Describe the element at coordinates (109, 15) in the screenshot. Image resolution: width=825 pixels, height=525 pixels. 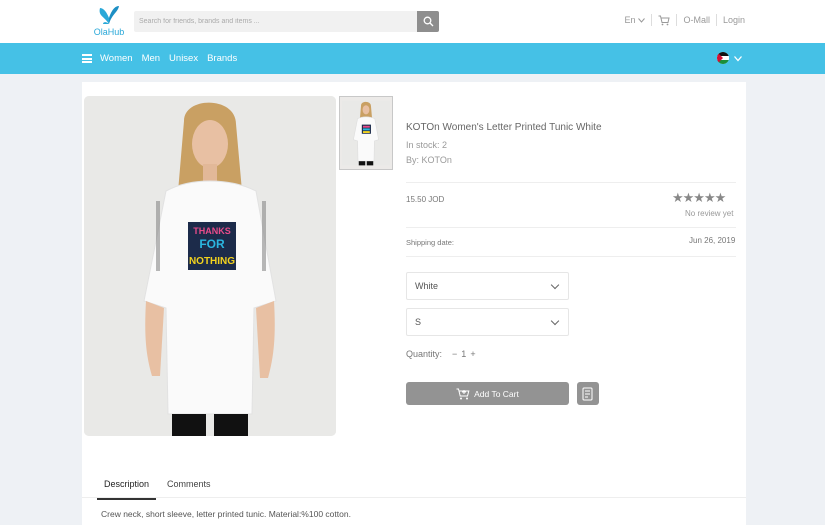
I see `butterfly-icon` at that location.